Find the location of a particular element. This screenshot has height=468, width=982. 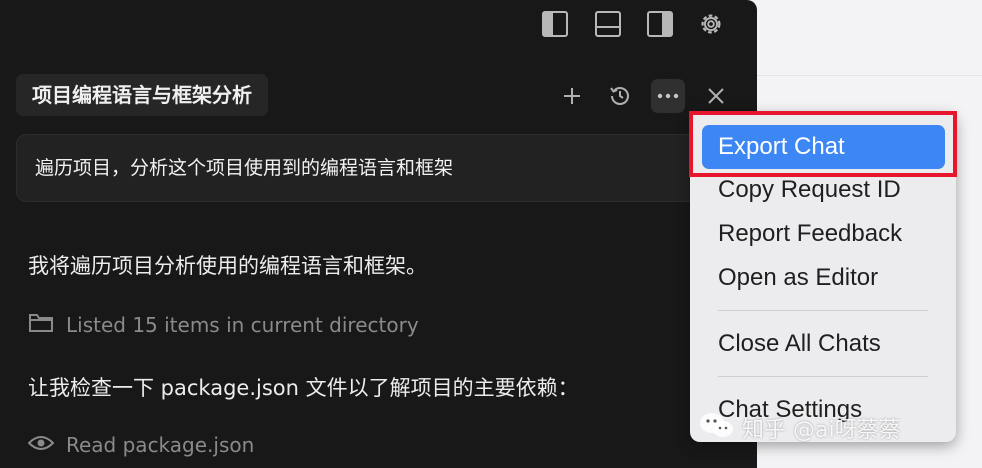

watermark: 知乎 @ai呀蔡蔡 is located at coordinates (799, 428).